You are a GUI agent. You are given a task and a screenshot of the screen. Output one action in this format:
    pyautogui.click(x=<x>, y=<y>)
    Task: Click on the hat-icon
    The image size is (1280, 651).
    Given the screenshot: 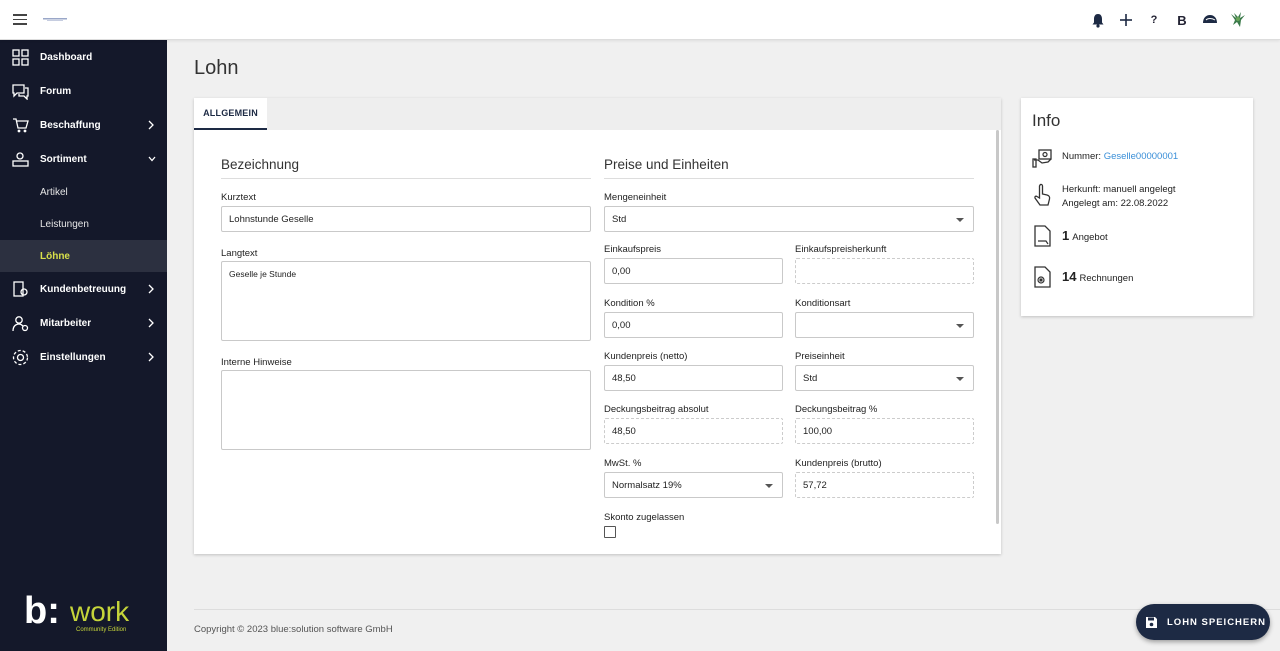 What is the action you would take?
    pyautogui.click(x=1210, y=20)
    